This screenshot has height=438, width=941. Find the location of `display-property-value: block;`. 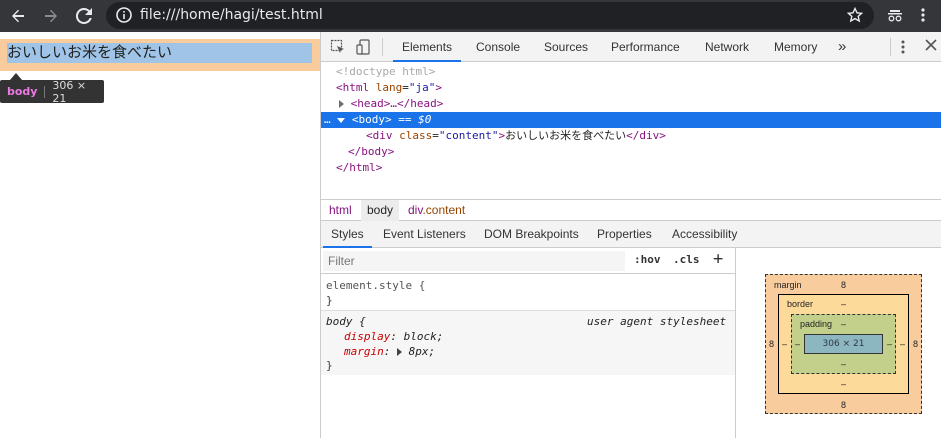

display-property-value: block; is located at coordinates (423, 336).